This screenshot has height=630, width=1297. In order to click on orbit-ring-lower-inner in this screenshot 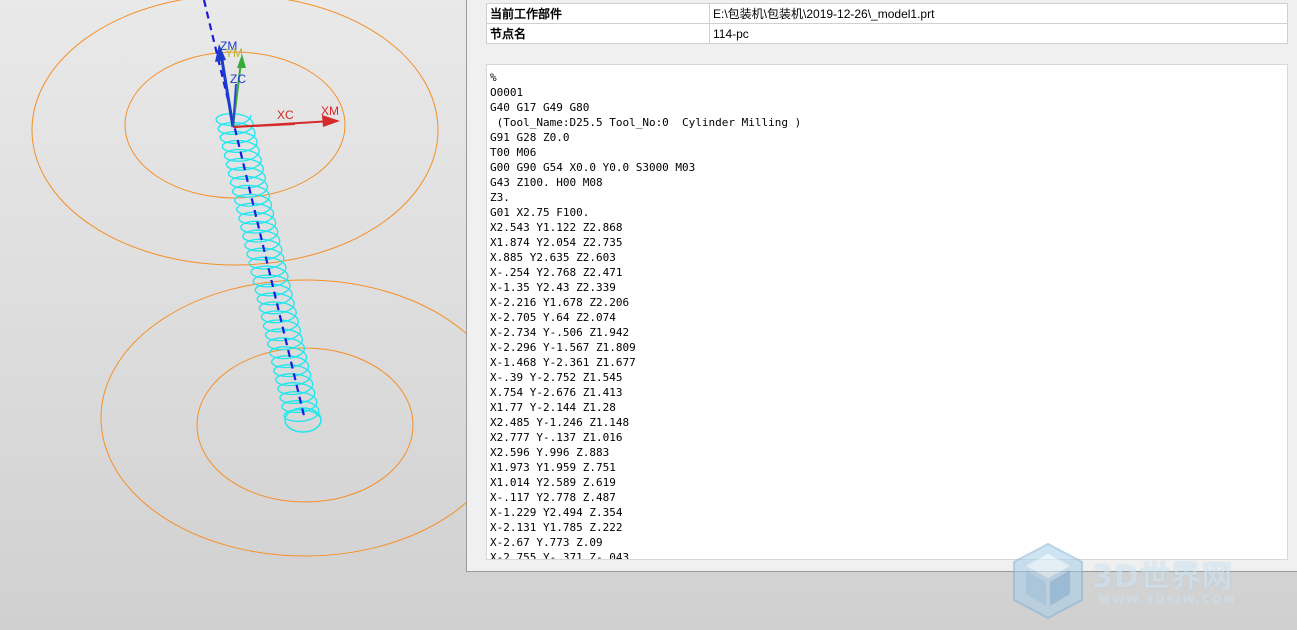, I will do `click(305, 425)`.